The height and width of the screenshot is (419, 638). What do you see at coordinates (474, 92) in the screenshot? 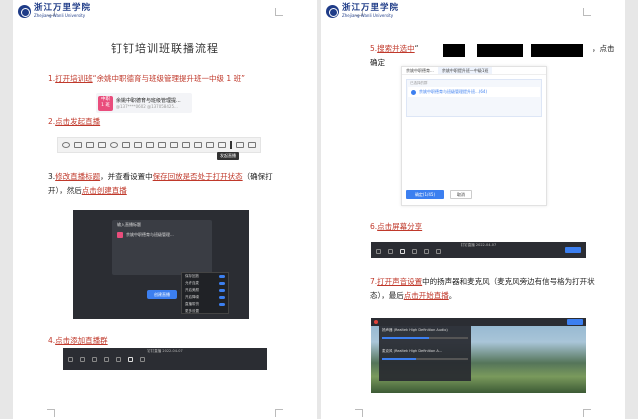
I see `group-item: 余姚中职德育与班级管理提升班...(64)` at bounding box center [474, 92].